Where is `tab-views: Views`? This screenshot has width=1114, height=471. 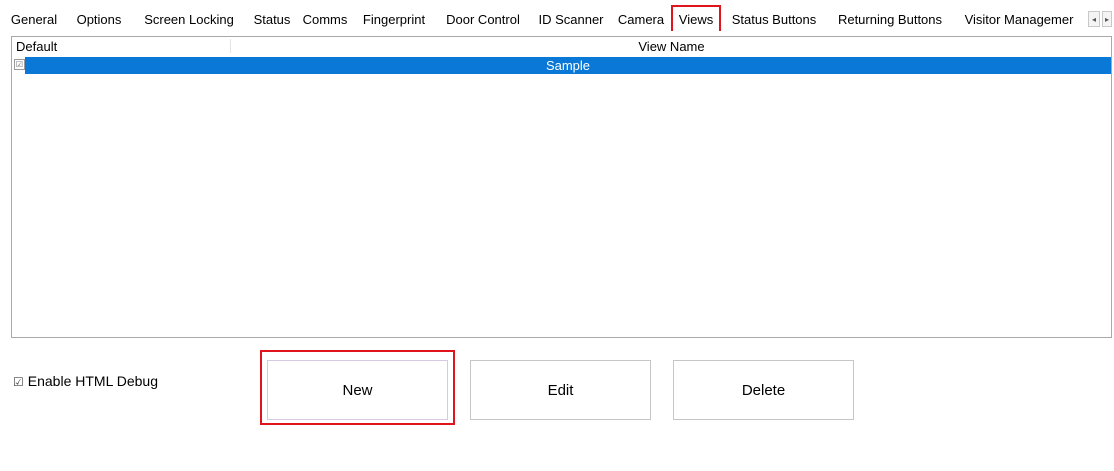
tab-views: Views is located at coordinates (696, 18).